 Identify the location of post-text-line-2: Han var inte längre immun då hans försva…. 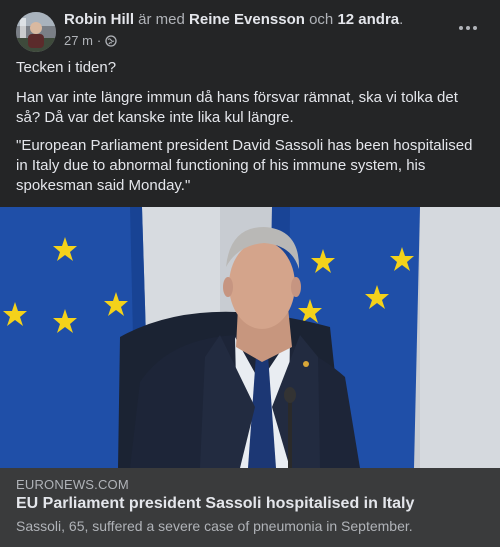
(237, 107).